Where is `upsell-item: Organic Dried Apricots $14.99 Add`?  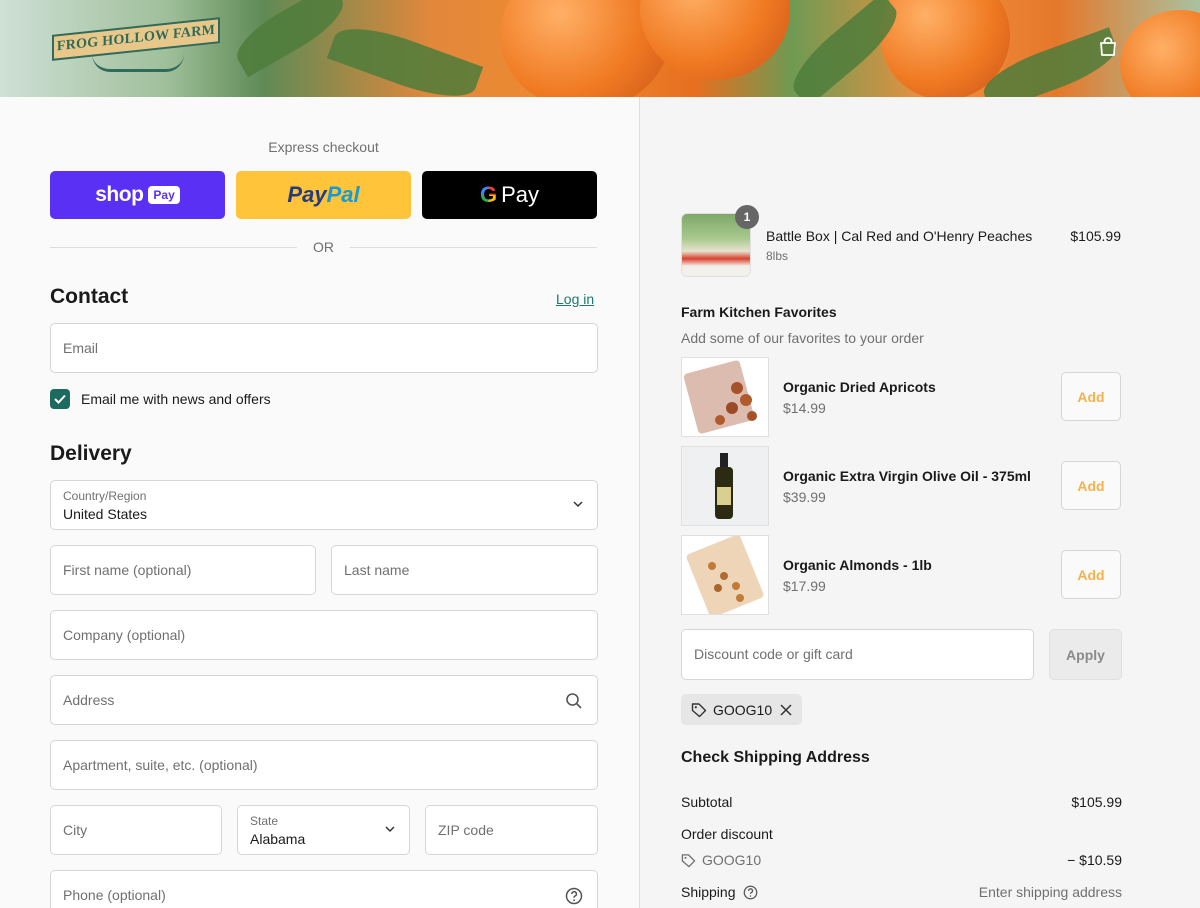
upsell-item: Organic Dried Apricots $14.99 Add is located at coordinates (901, 397).